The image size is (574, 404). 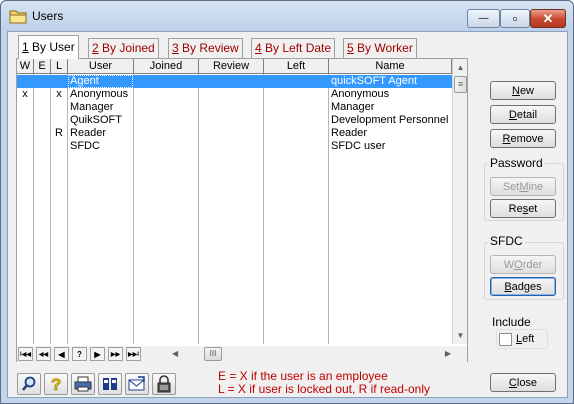 I want to click on accelerator-key: O, so click(x=518, y=264).